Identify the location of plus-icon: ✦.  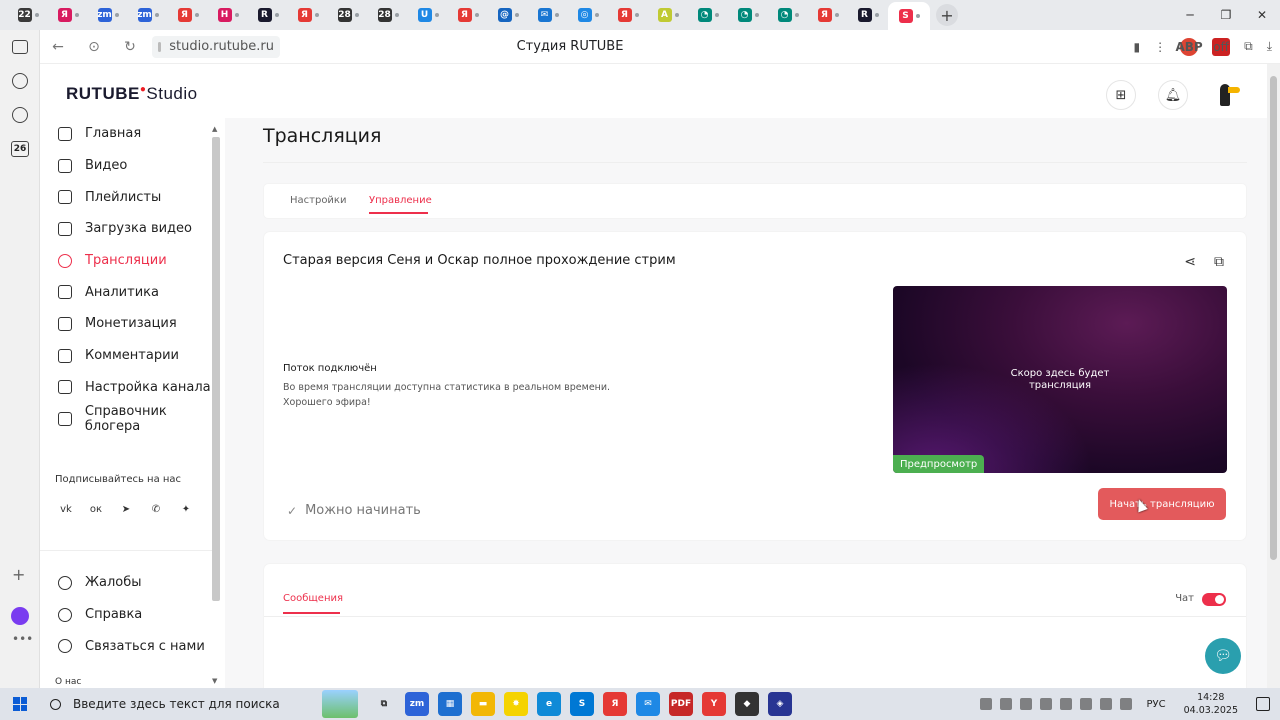
(186, 509).